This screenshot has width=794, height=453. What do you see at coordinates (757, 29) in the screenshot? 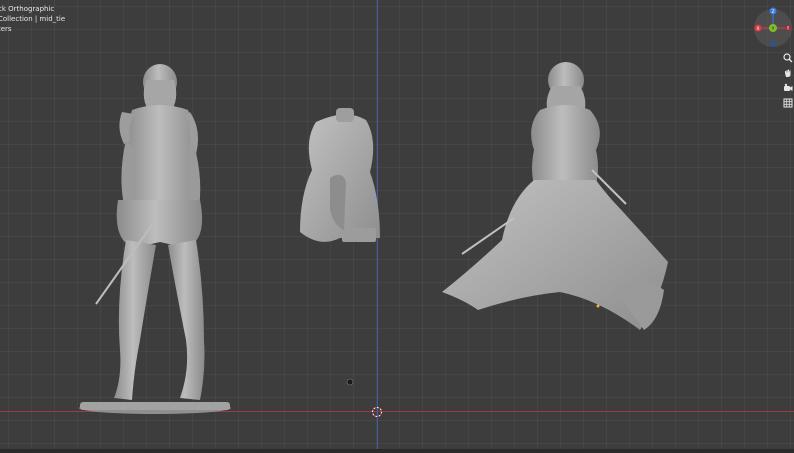
I see `gizmo-neg-x-label: X` at bounding box center [757, 29].